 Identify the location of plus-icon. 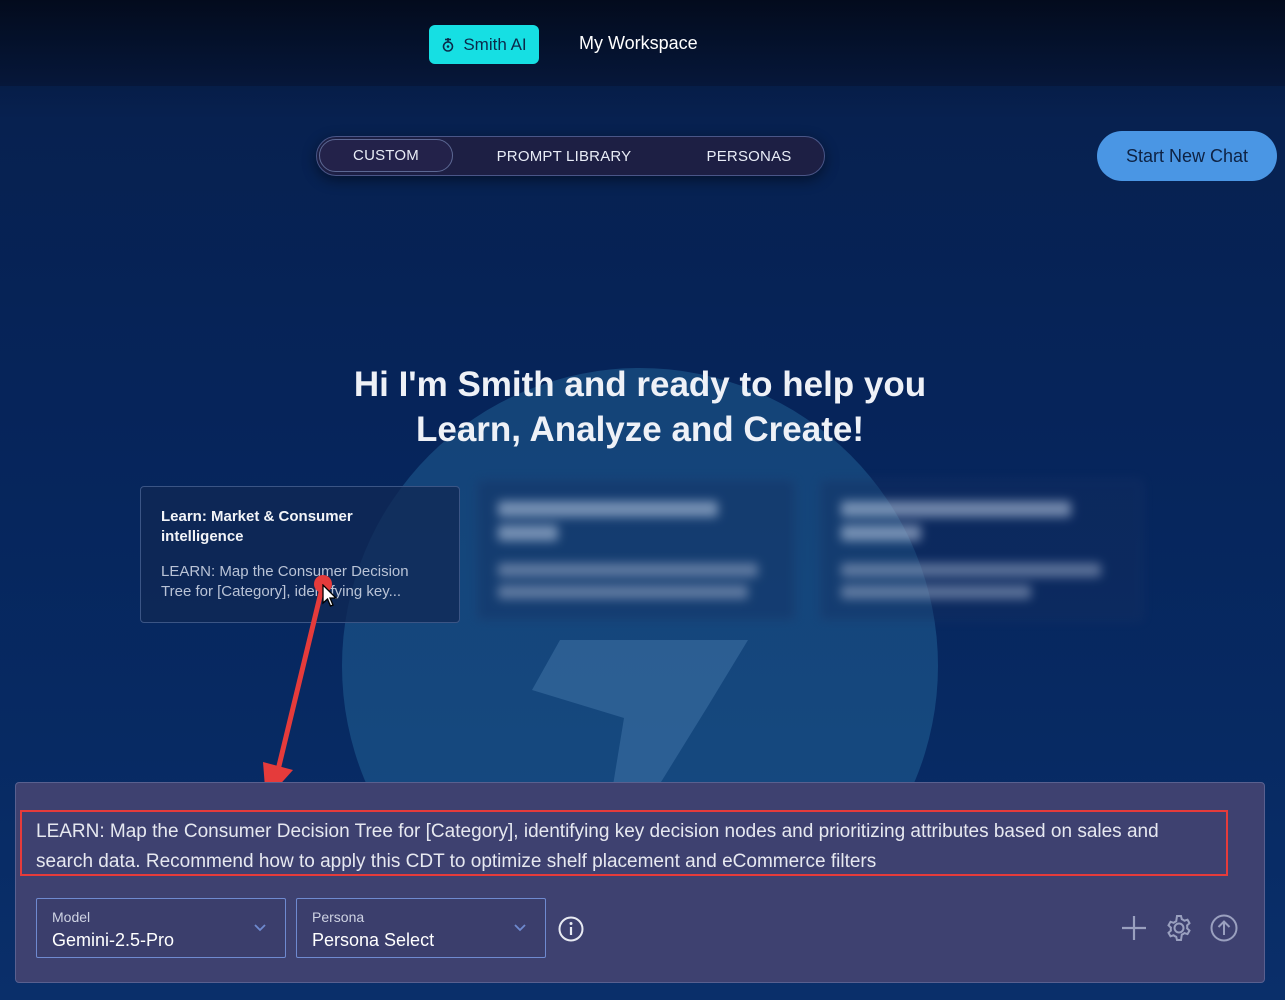
(1134, 928).